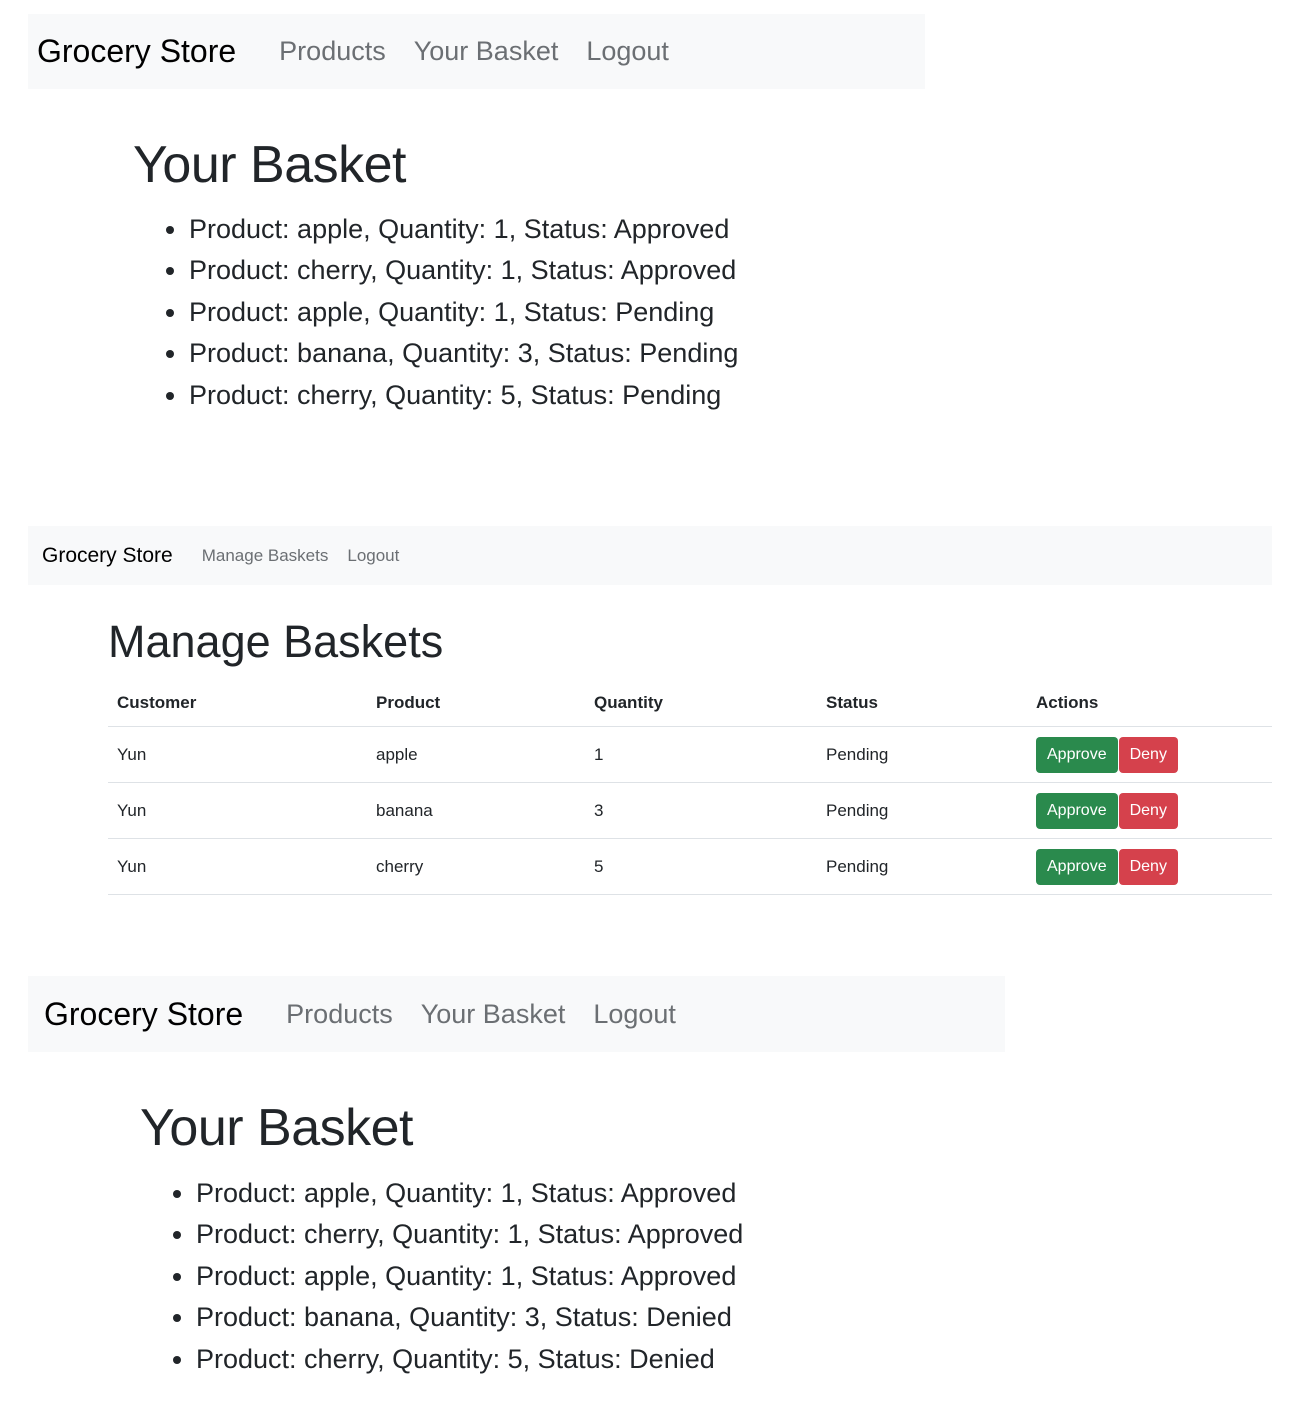 The width and height of the screenshot is (1306, 1422). I want to click on table-row: Yun cherry 5 Pending Approve Deny, so click(690, 866).